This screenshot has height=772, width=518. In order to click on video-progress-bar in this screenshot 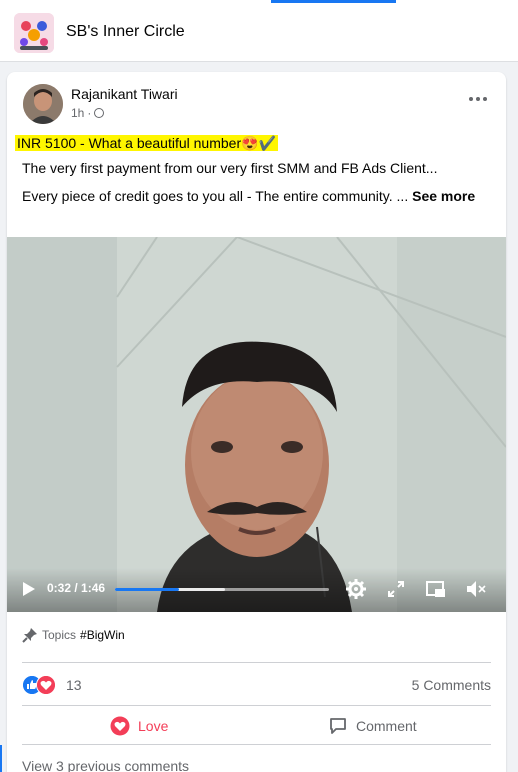, I will do `click(222, 589)`.